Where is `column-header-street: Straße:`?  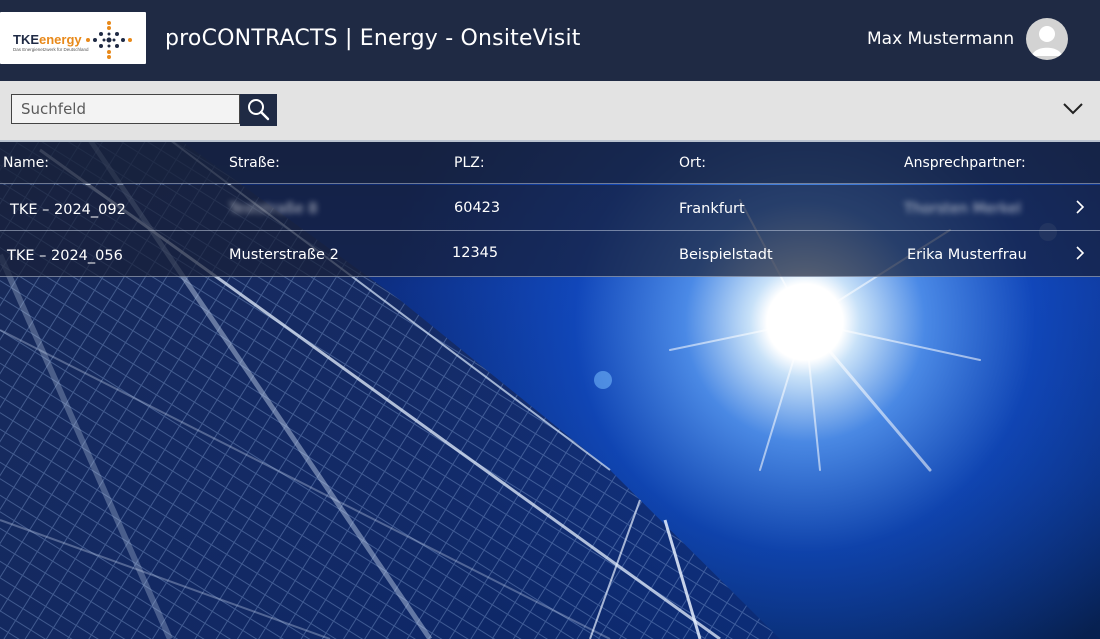 column-header-street: Straße: is located at coordinates (254, 163).